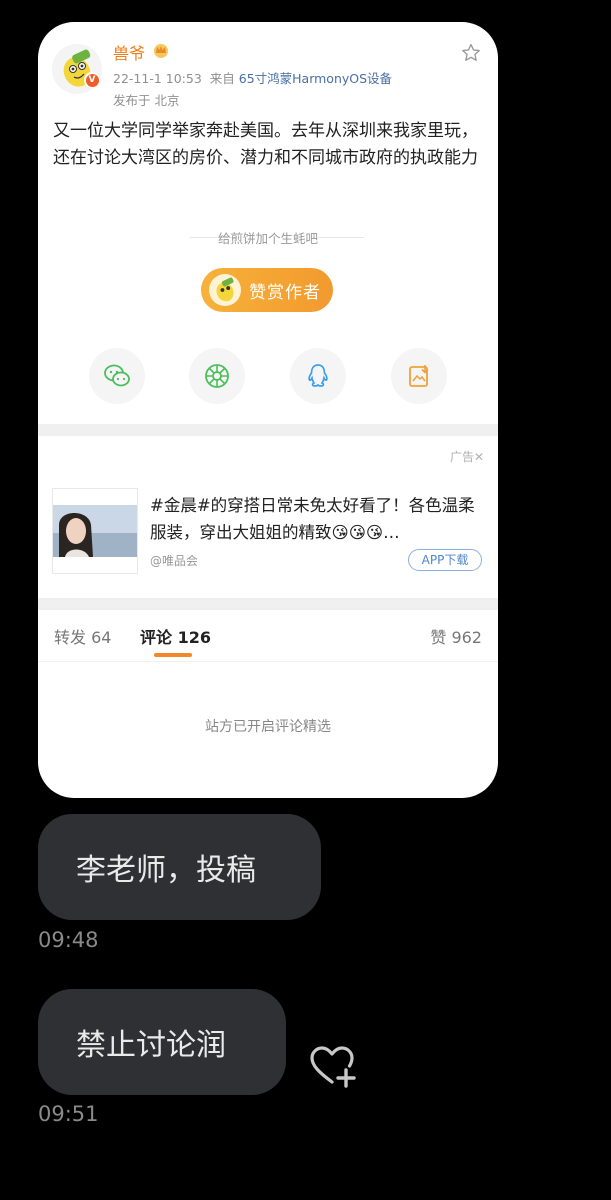 The image size is (611, 1200). I want to click on from-label: 来自, so click(222, 78).